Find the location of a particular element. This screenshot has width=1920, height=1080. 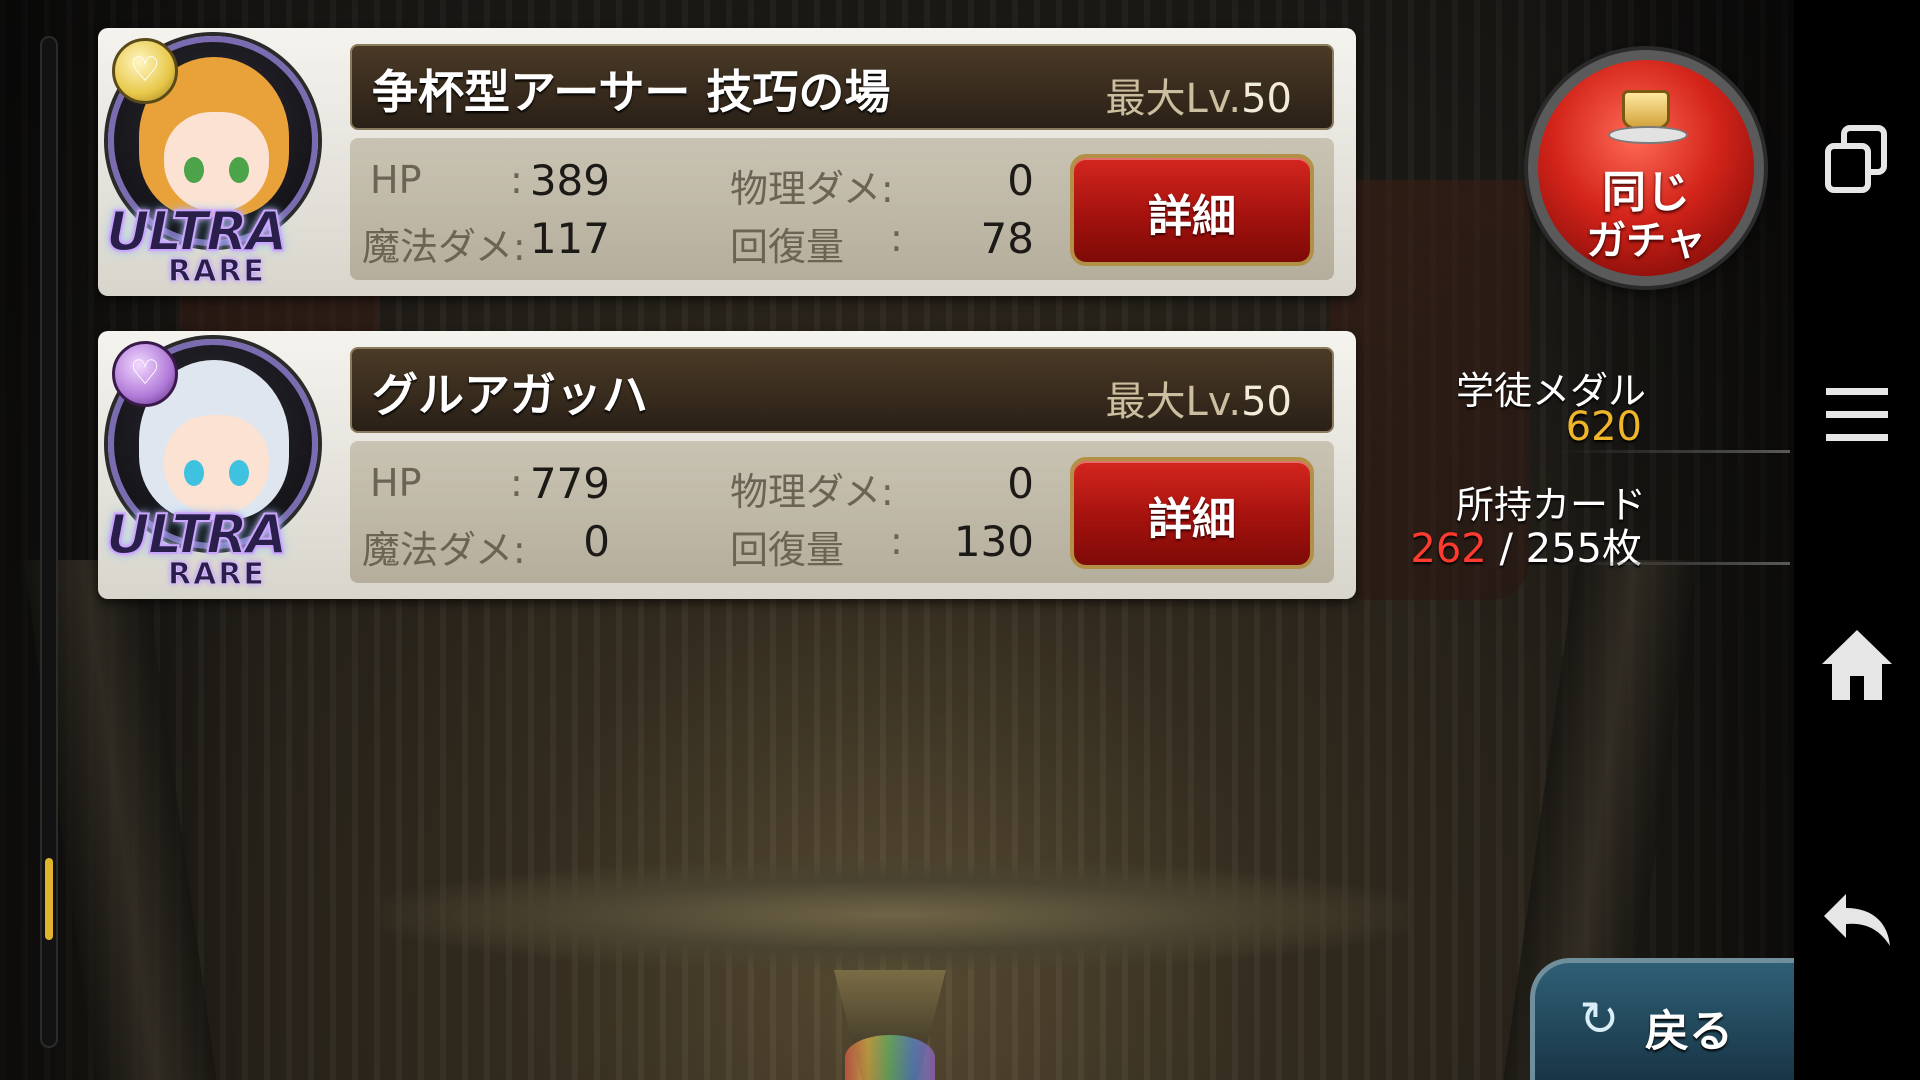

gacha-button-label-line2: ガチャ is located at coordinates (1646, 241).